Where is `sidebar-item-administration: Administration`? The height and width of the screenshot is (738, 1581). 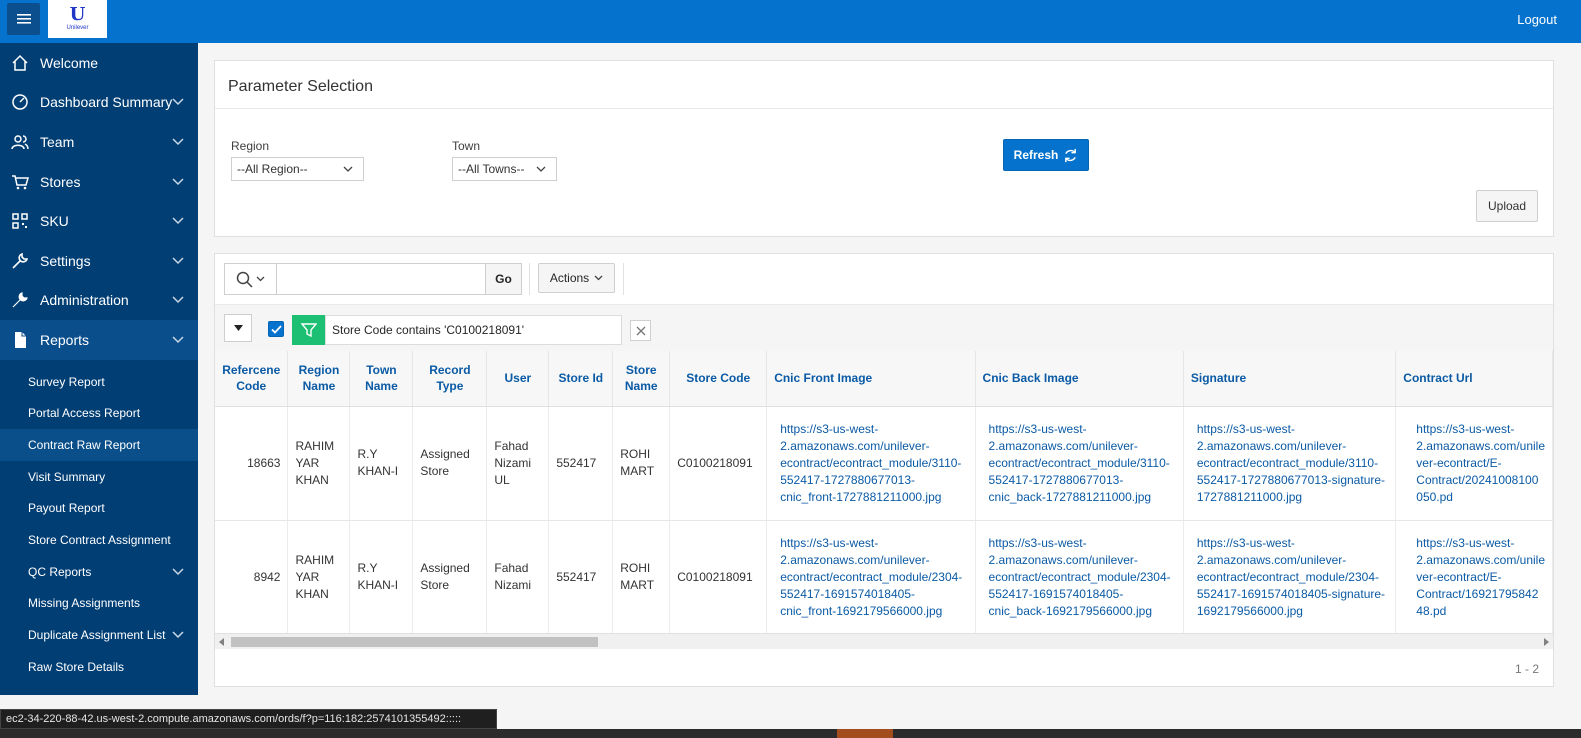
sidebar-item-administration: Administration is located at coordinates (99, 301).